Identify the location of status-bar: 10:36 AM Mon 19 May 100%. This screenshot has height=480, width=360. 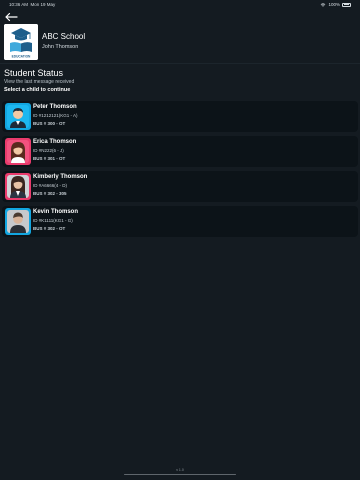
(180, 5).